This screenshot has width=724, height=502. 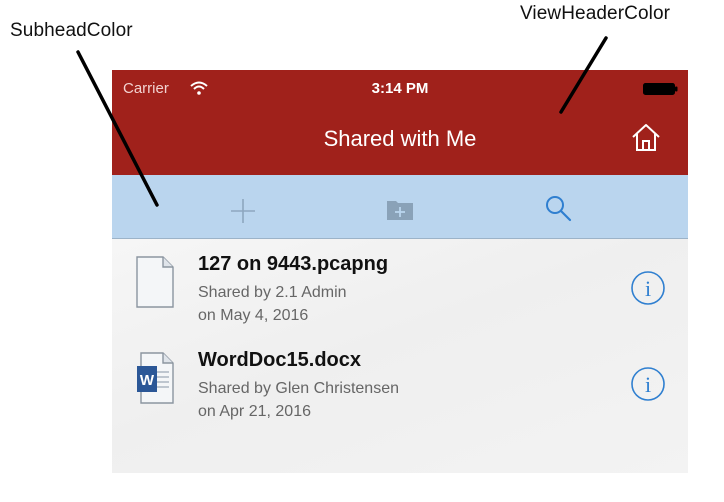 I want to click on status-time: 3:14 PM, so click(x=400, y=88).